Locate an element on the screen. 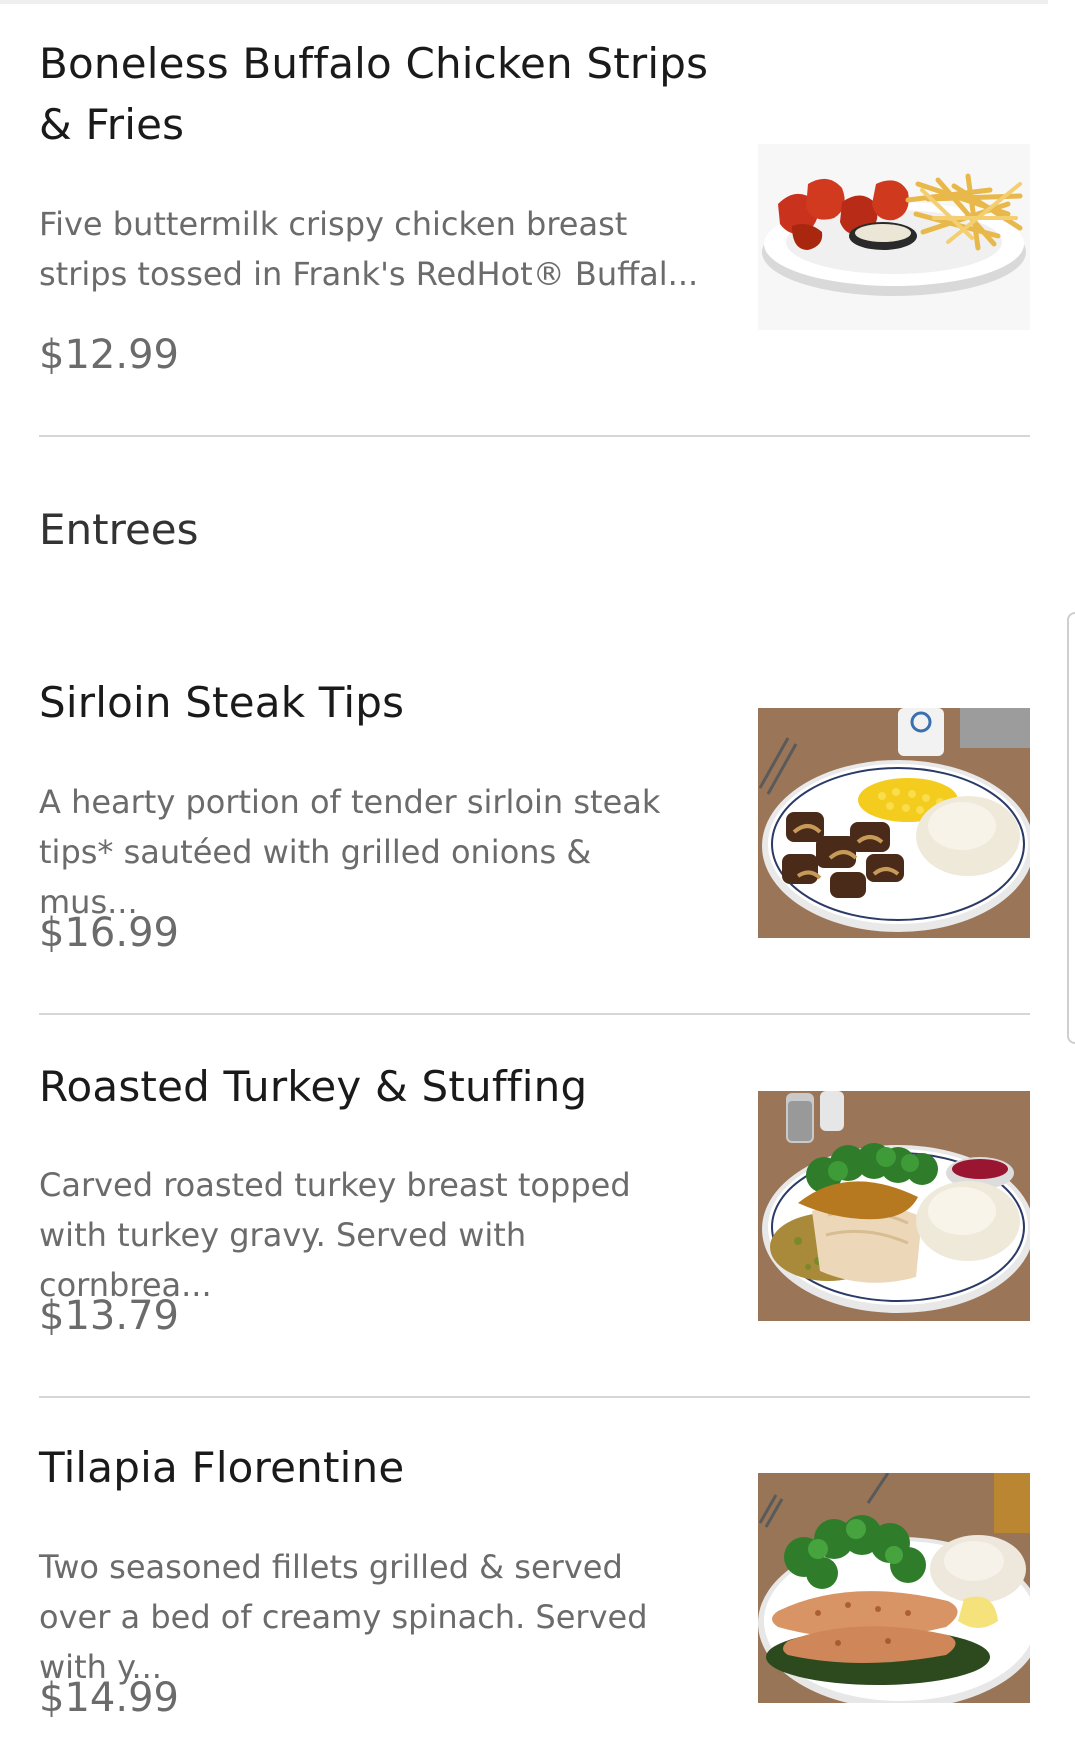 The height and width of the screenshot is (1751, 1075). sirloin-steak-tips-photo is located at coordinates (894, 823).